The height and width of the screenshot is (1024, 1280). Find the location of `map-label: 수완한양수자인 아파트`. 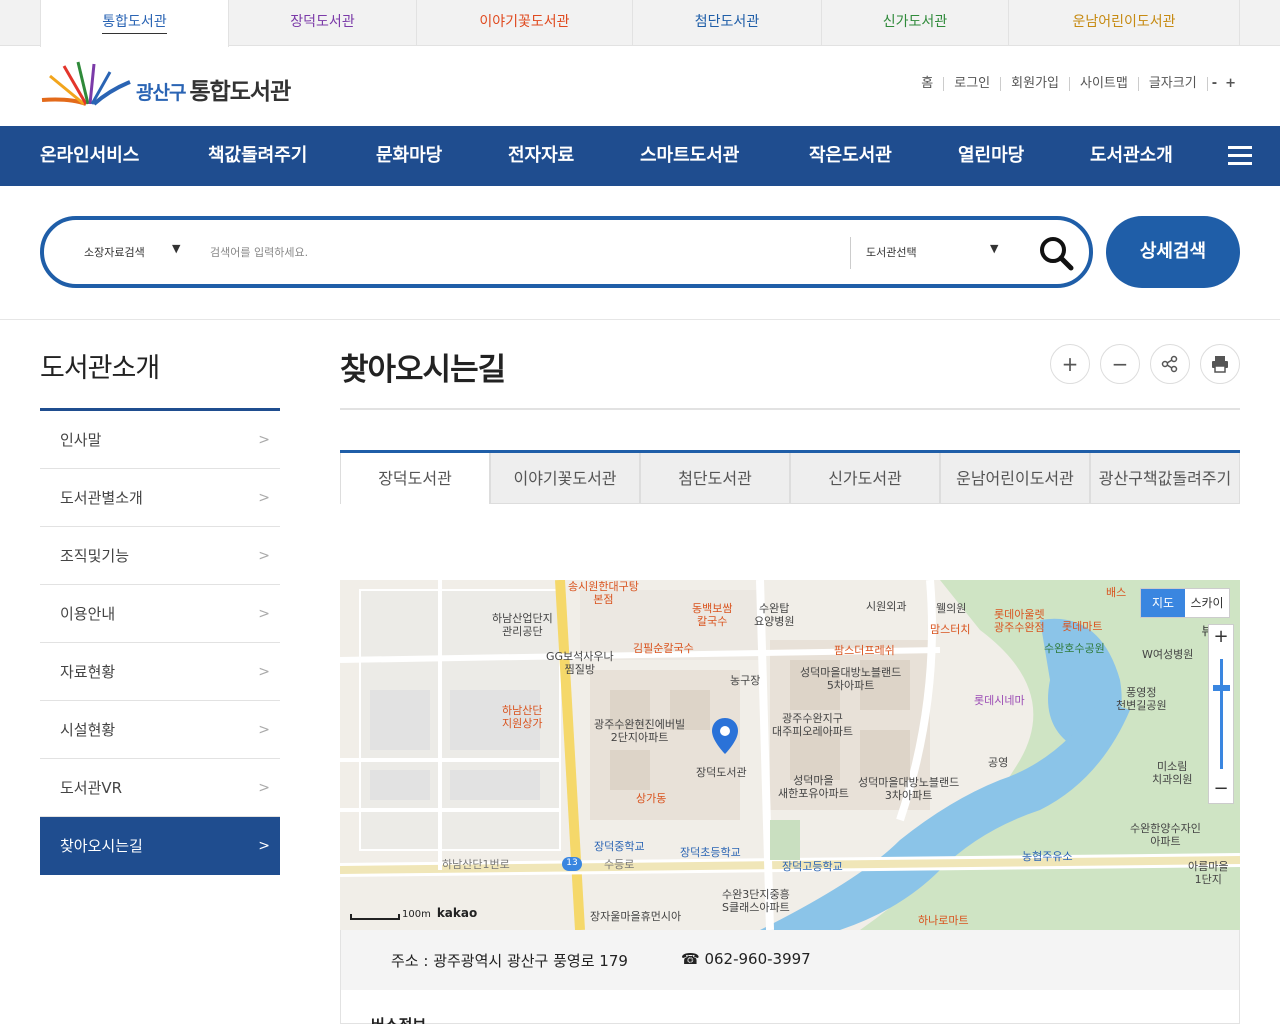

map-label: 수완한양수자인 아파트 is located at coordinates (1165, 835).